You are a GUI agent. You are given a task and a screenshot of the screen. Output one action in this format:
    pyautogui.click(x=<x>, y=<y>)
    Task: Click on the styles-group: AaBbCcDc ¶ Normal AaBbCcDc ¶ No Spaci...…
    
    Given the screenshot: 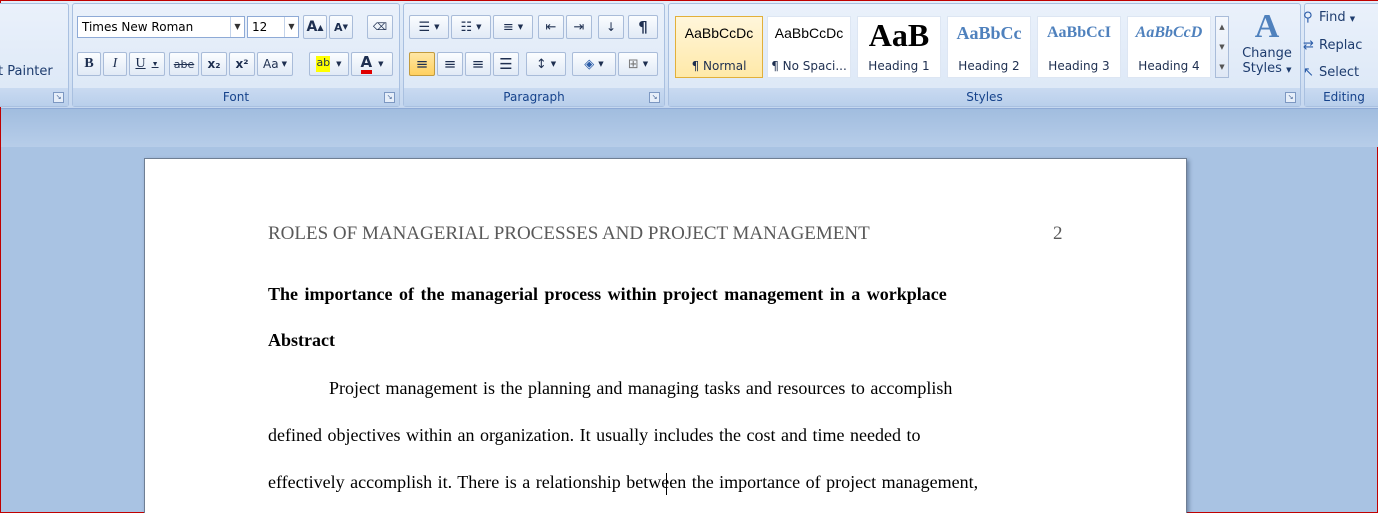 What is the action you would take?
    pyautogui.click(x=984, y=55)
    